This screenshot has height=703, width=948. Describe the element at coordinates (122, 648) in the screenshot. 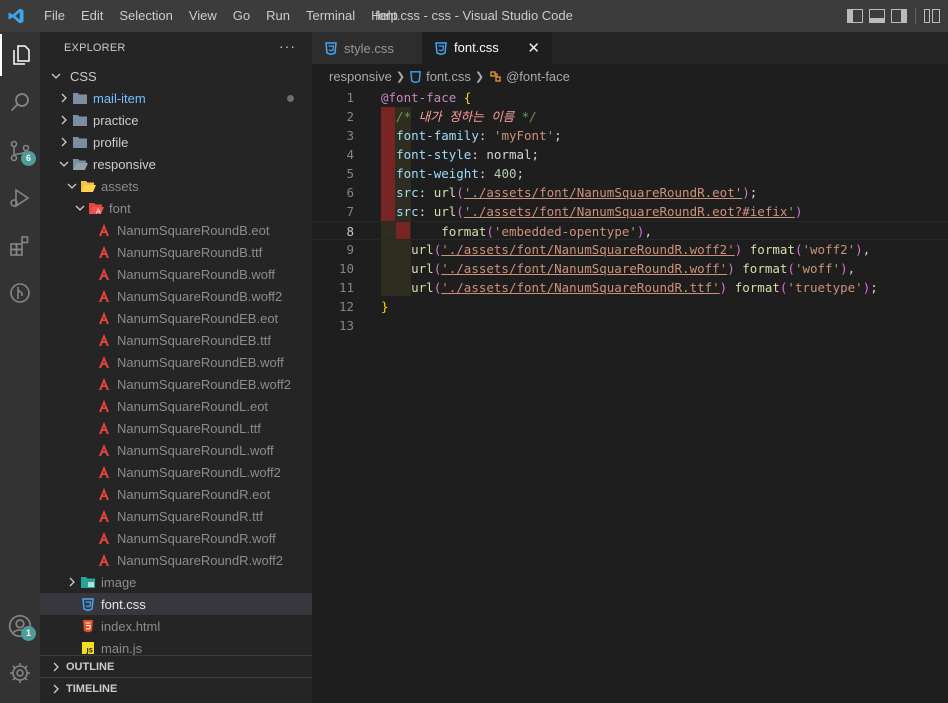

I see `tree-item-label: main.js` at that location.